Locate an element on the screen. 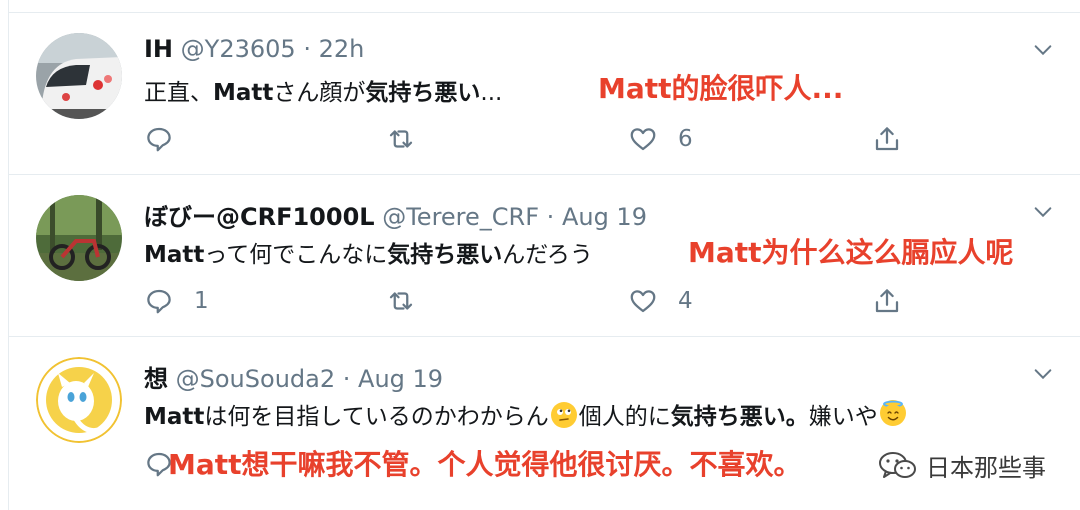  text-part: は何を目指しているのかわからん is located at coordinates (376, 417).